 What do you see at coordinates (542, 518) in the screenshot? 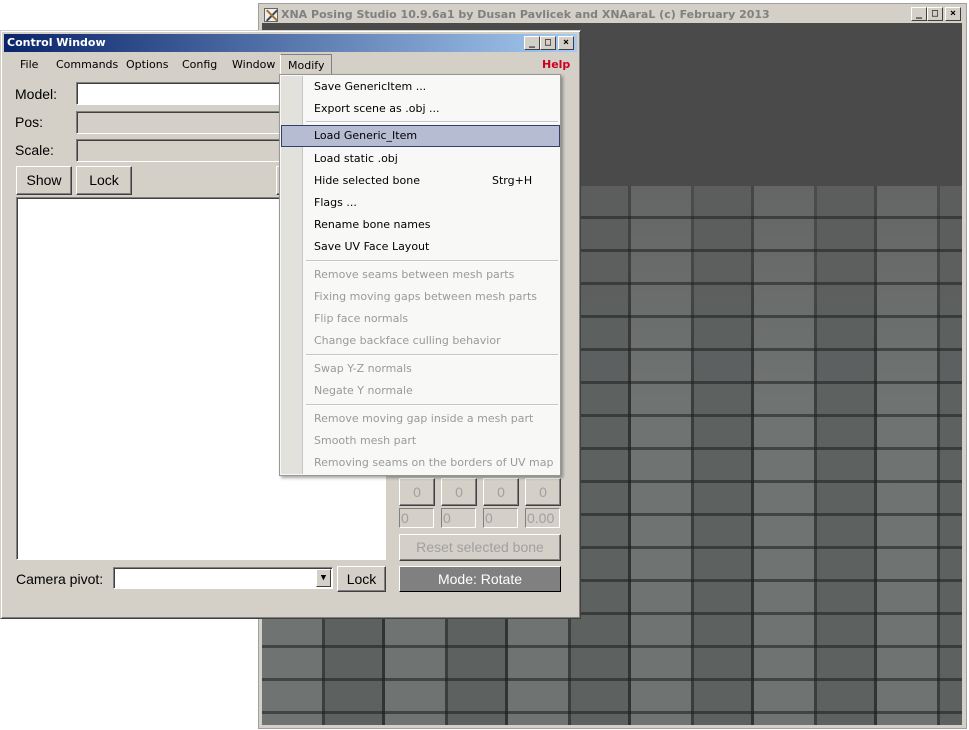
I see `field-4: 0.00` at bounding box center [542, 518].